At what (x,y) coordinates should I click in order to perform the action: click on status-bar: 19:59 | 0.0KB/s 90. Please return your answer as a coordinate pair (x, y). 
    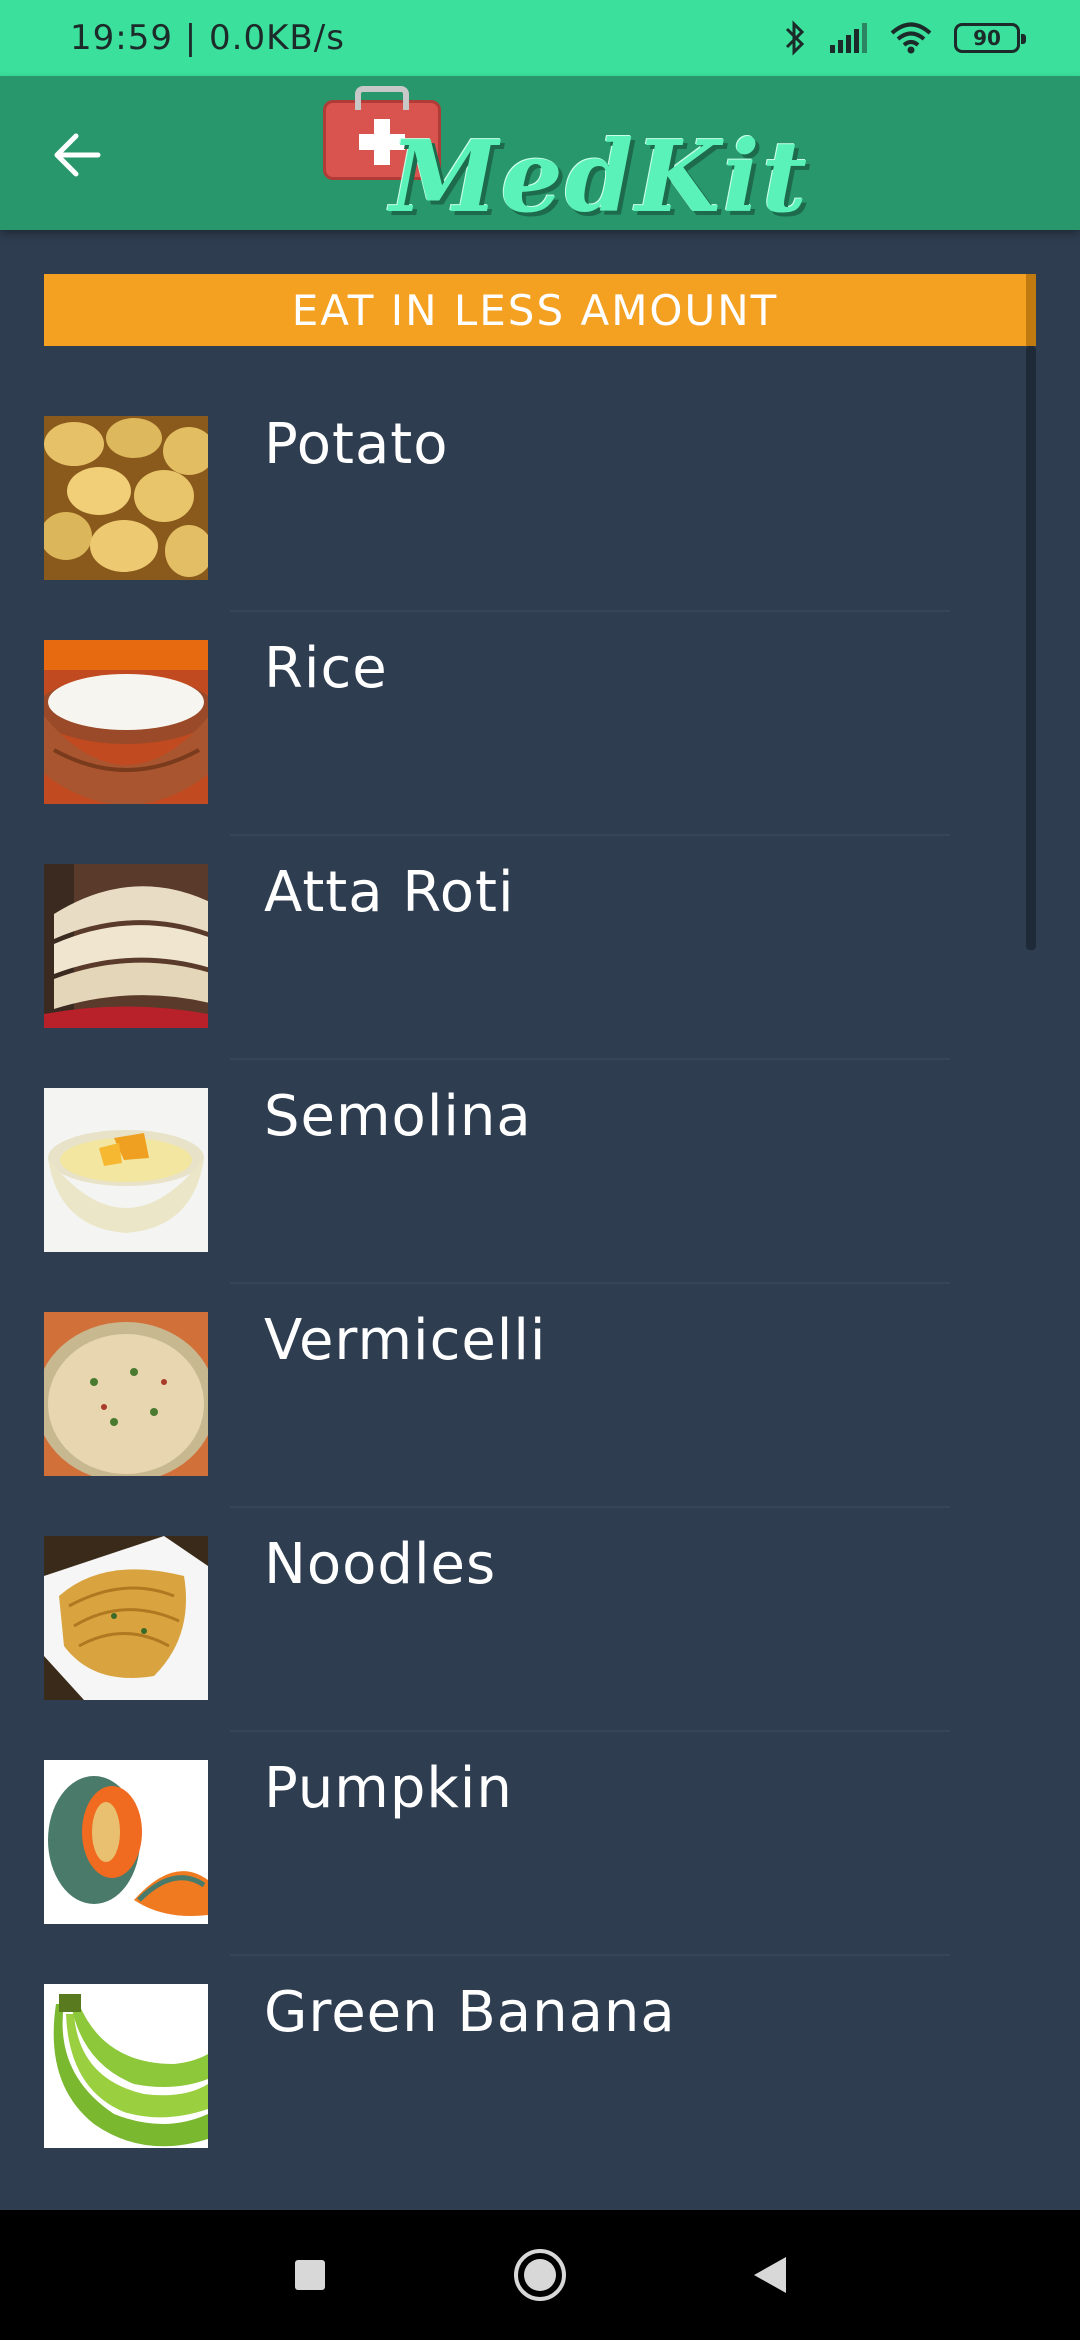
    Looking at the image, I should click on (540, 38).